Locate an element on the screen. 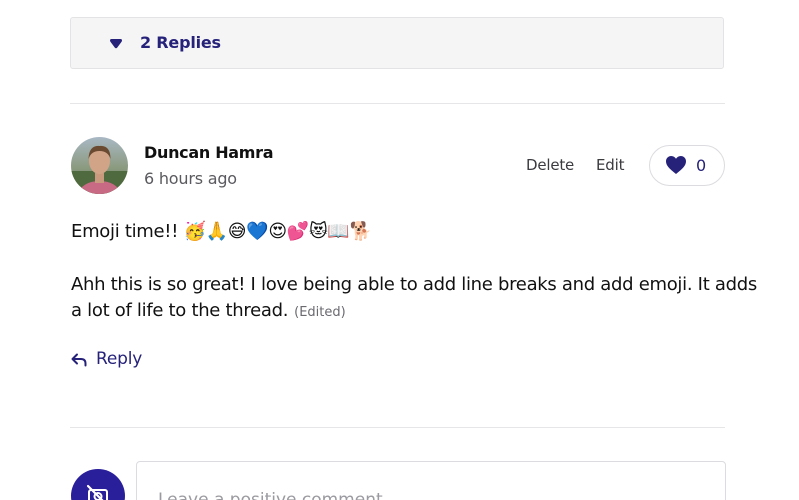 The height and width of the screenshot is (500, 799). delete-button: Delete is located at coordinates (550, 165).